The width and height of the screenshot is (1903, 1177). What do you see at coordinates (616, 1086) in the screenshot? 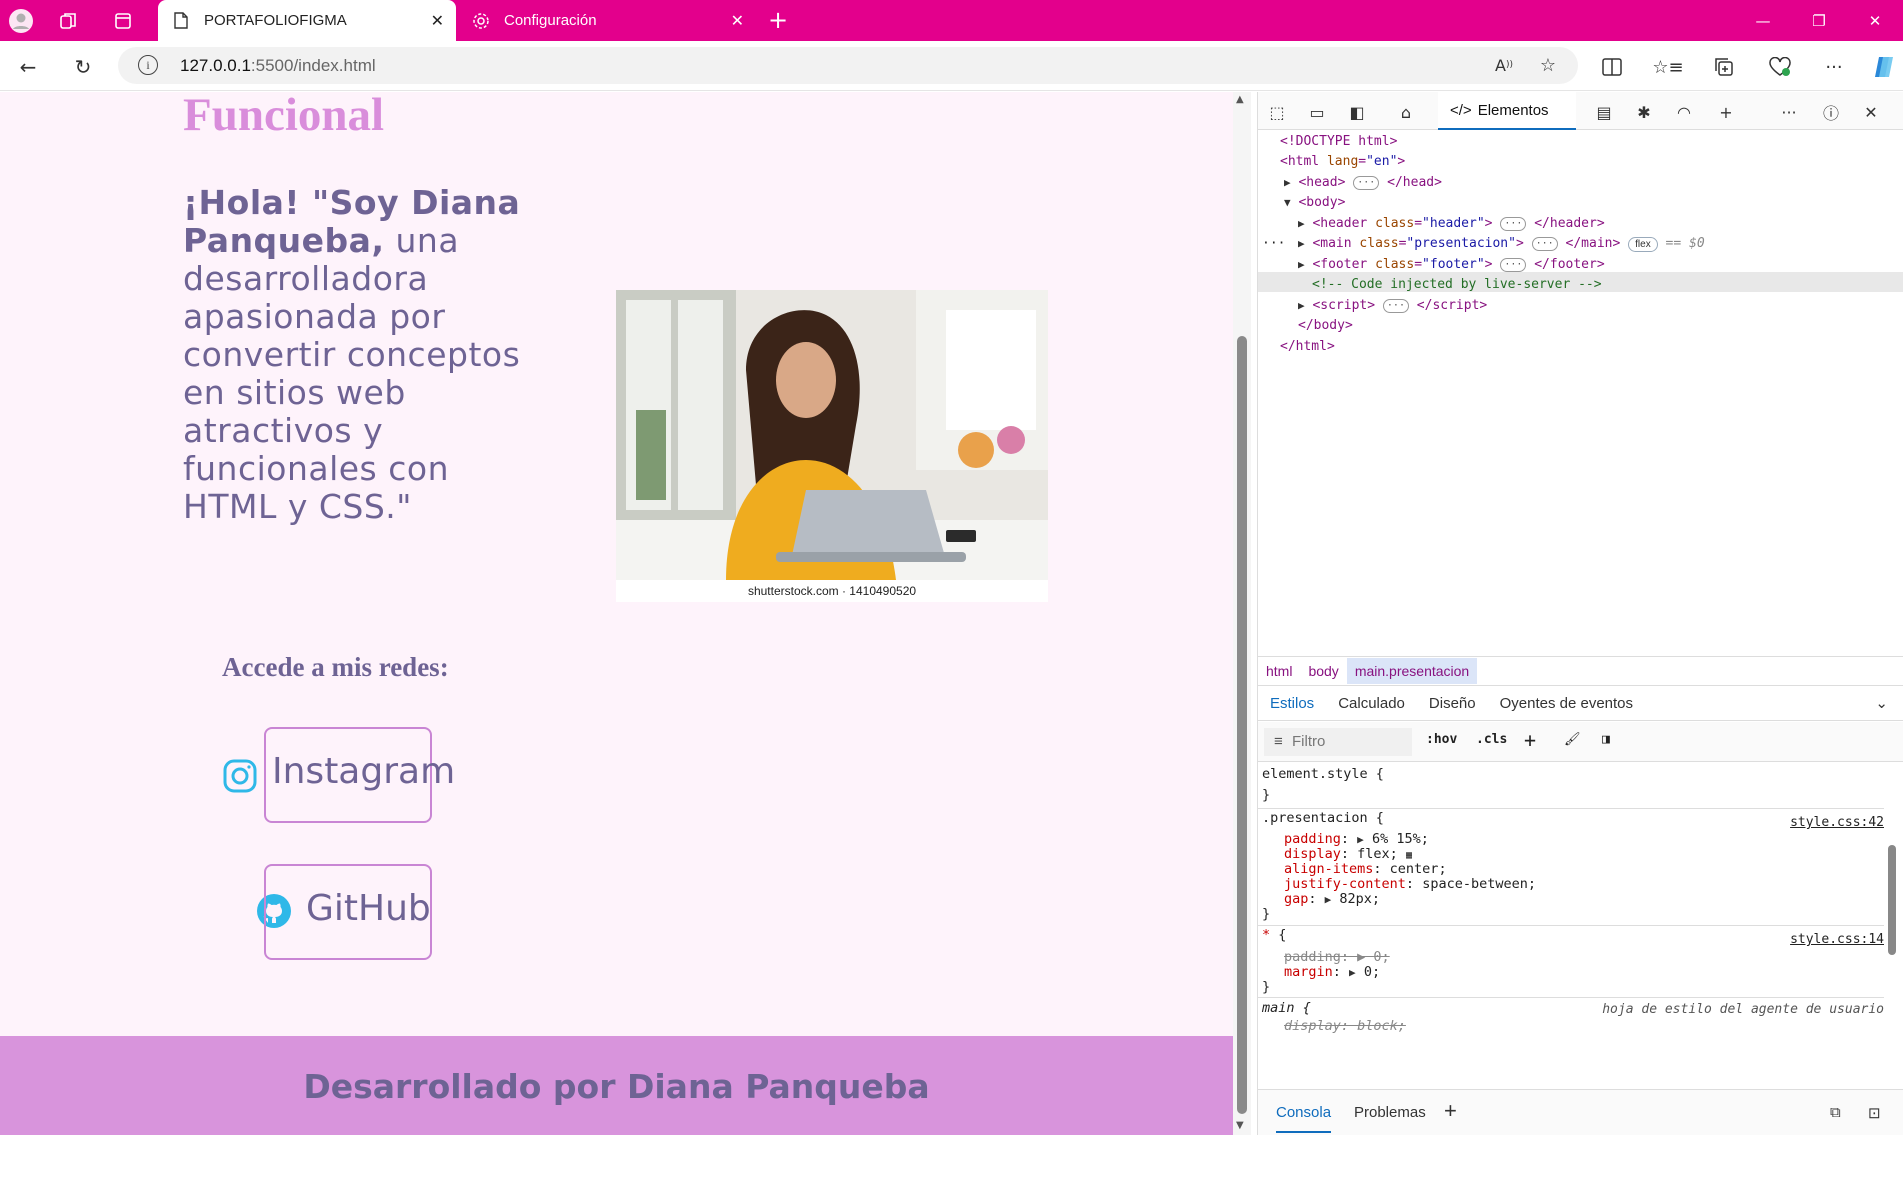
I see `footer-text: Desarrollado por Diana Panqueba` at bounding box center [616, 1086].